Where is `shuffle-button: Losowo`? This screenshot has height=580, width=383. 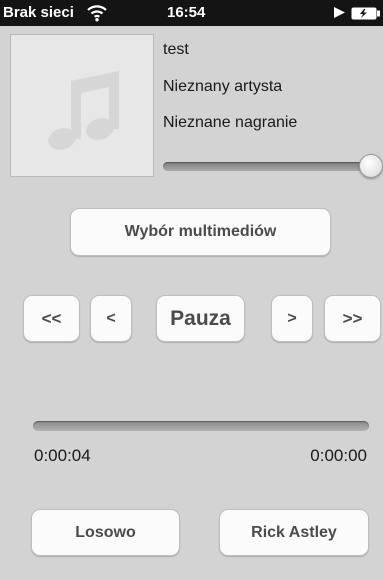 shuffle-button: Losowo is located at coordinates (105, 532).